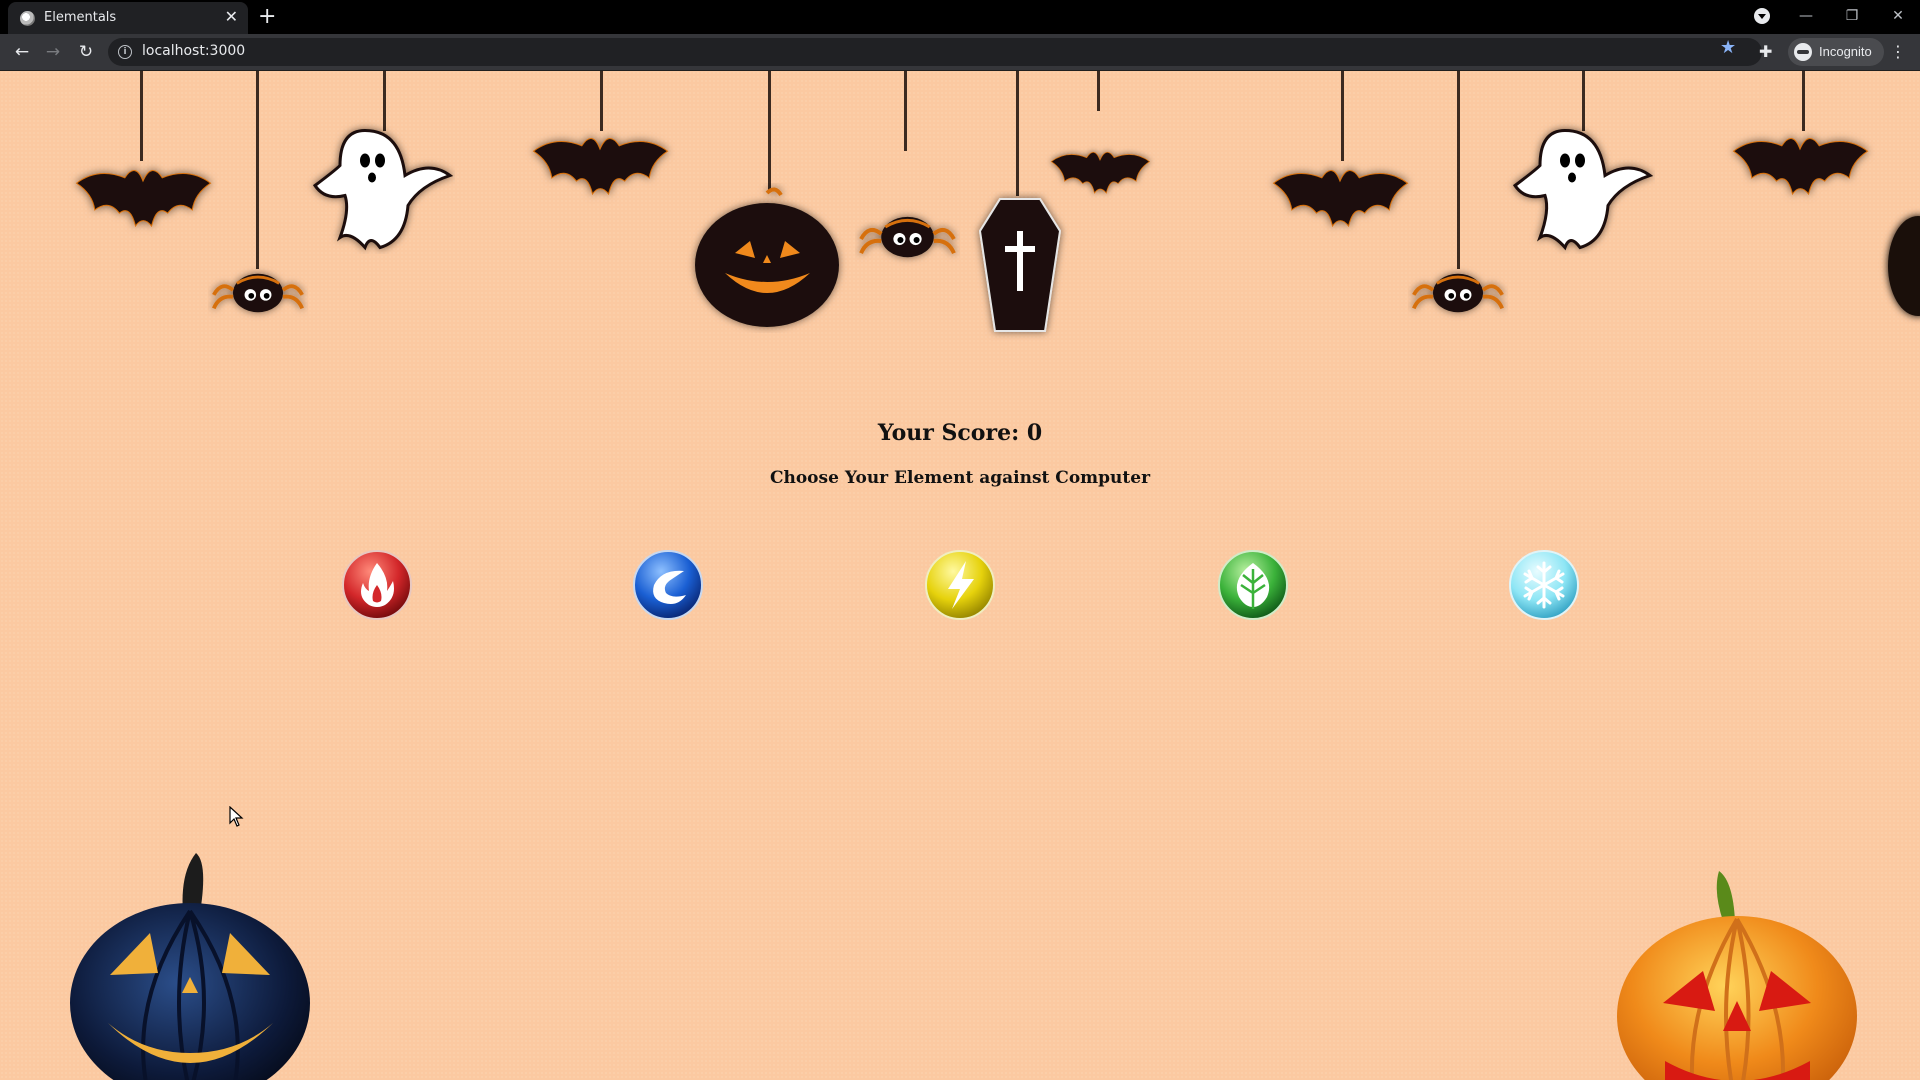 The height and width of the screenshot is (1080, 1920). Describe the element at coordinates (1737, 975) in the screenshot. I see `orange-jack-o-lantern-decoration` at that location.